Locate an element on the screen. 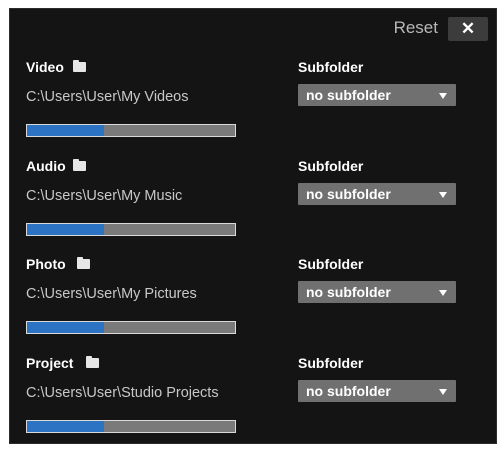 The image size is (500, 452). section-title: Video is located at coordinates (45, 67).